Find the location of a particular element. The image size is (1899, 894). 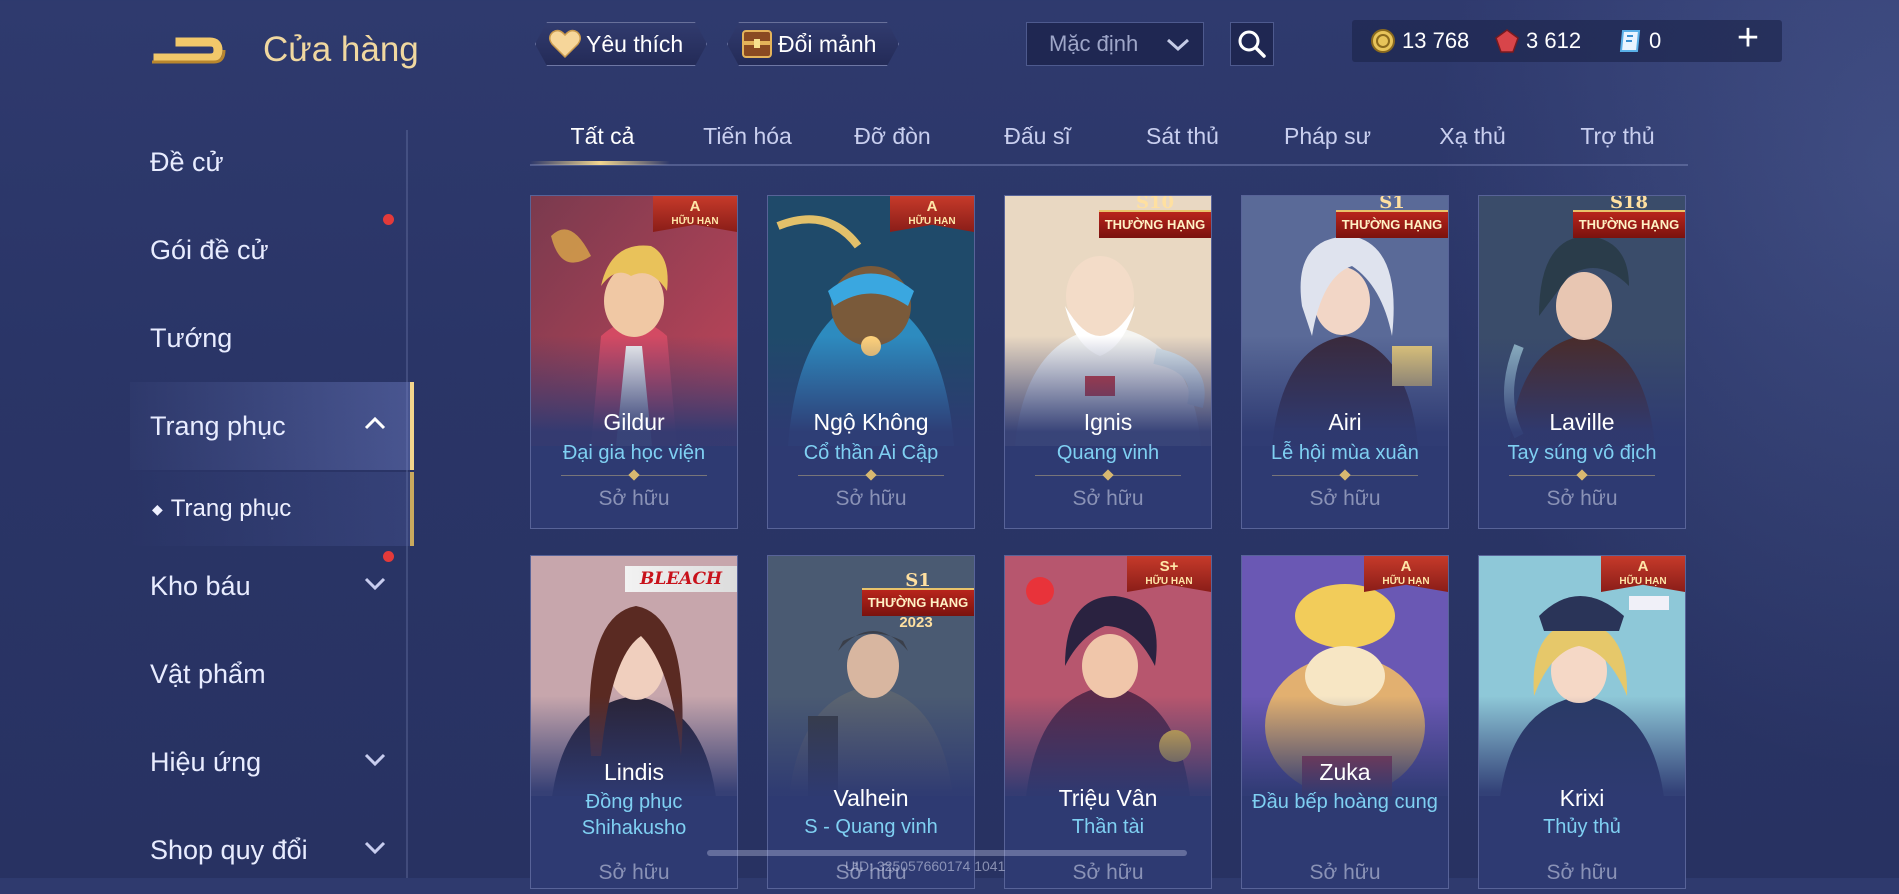

sidebar-item-heroes: Tướng is located at coordinates (270, 338).